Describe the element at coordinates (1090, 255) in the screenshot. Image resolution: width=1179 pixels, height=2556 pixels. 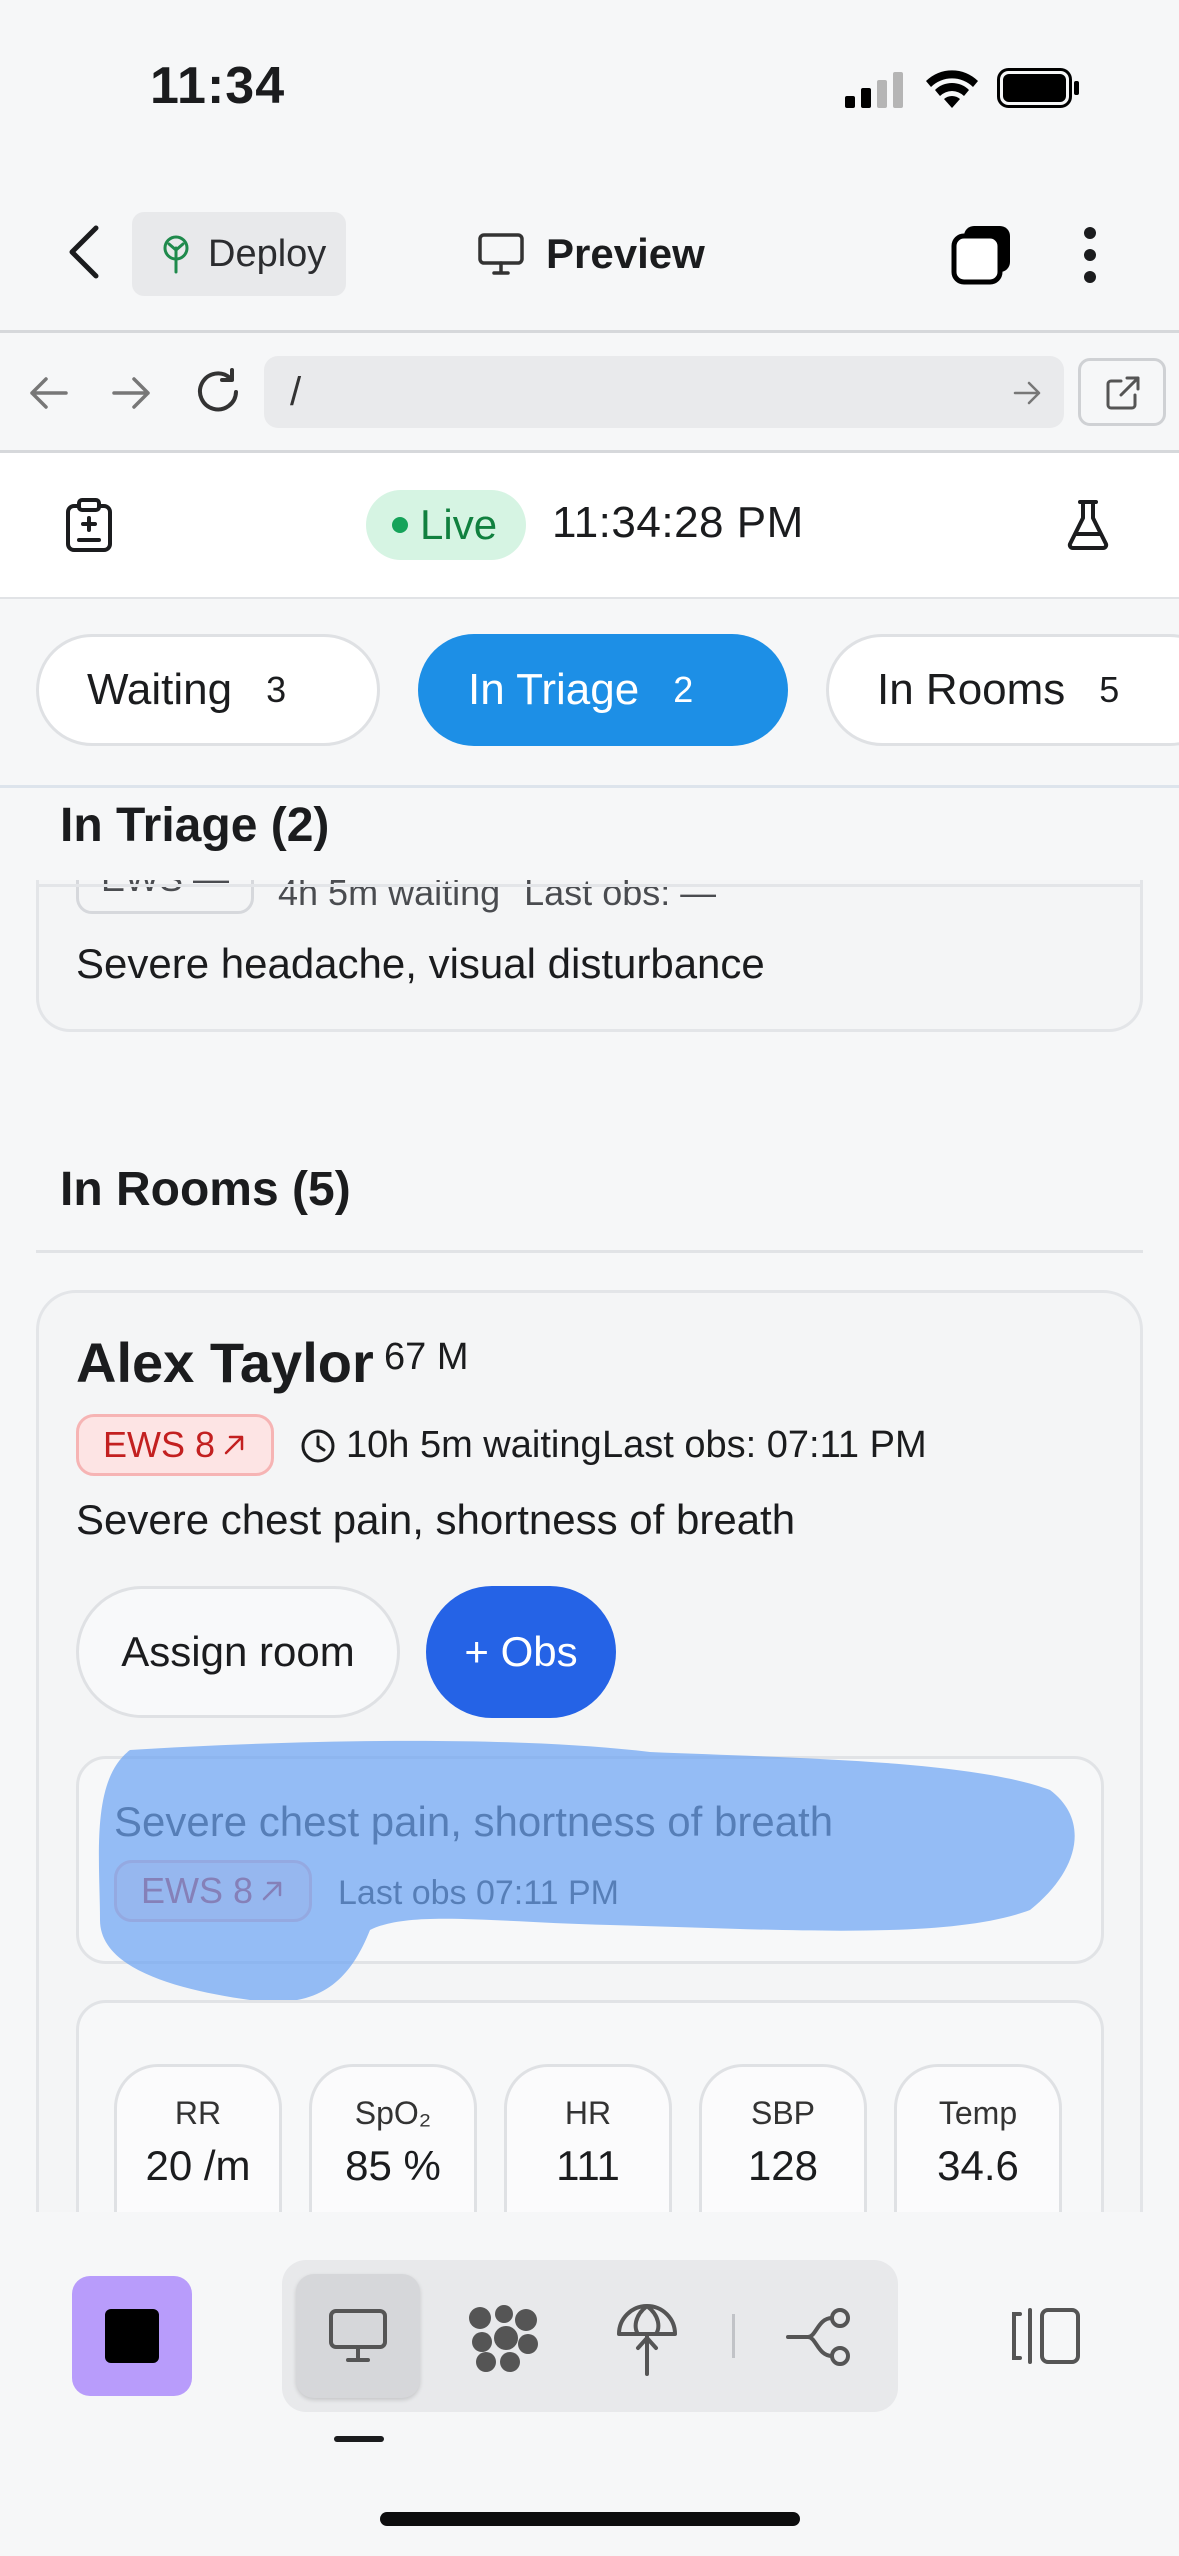
I see `kebab-icon` at that location.